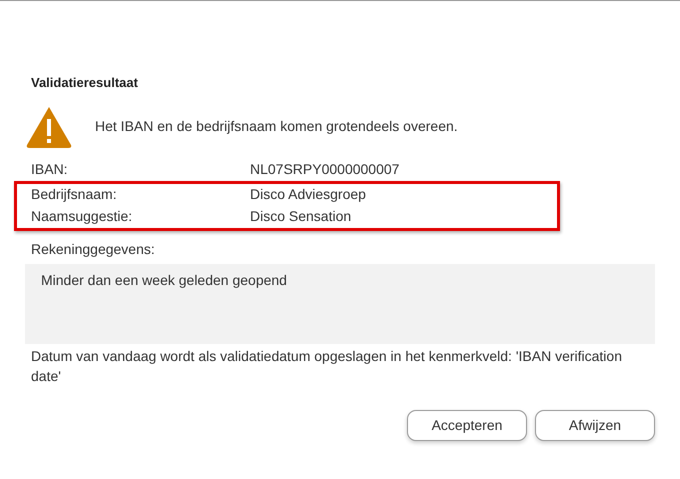  I want to click on field-label: Bedrijfsnaam:, so click(74, 194).